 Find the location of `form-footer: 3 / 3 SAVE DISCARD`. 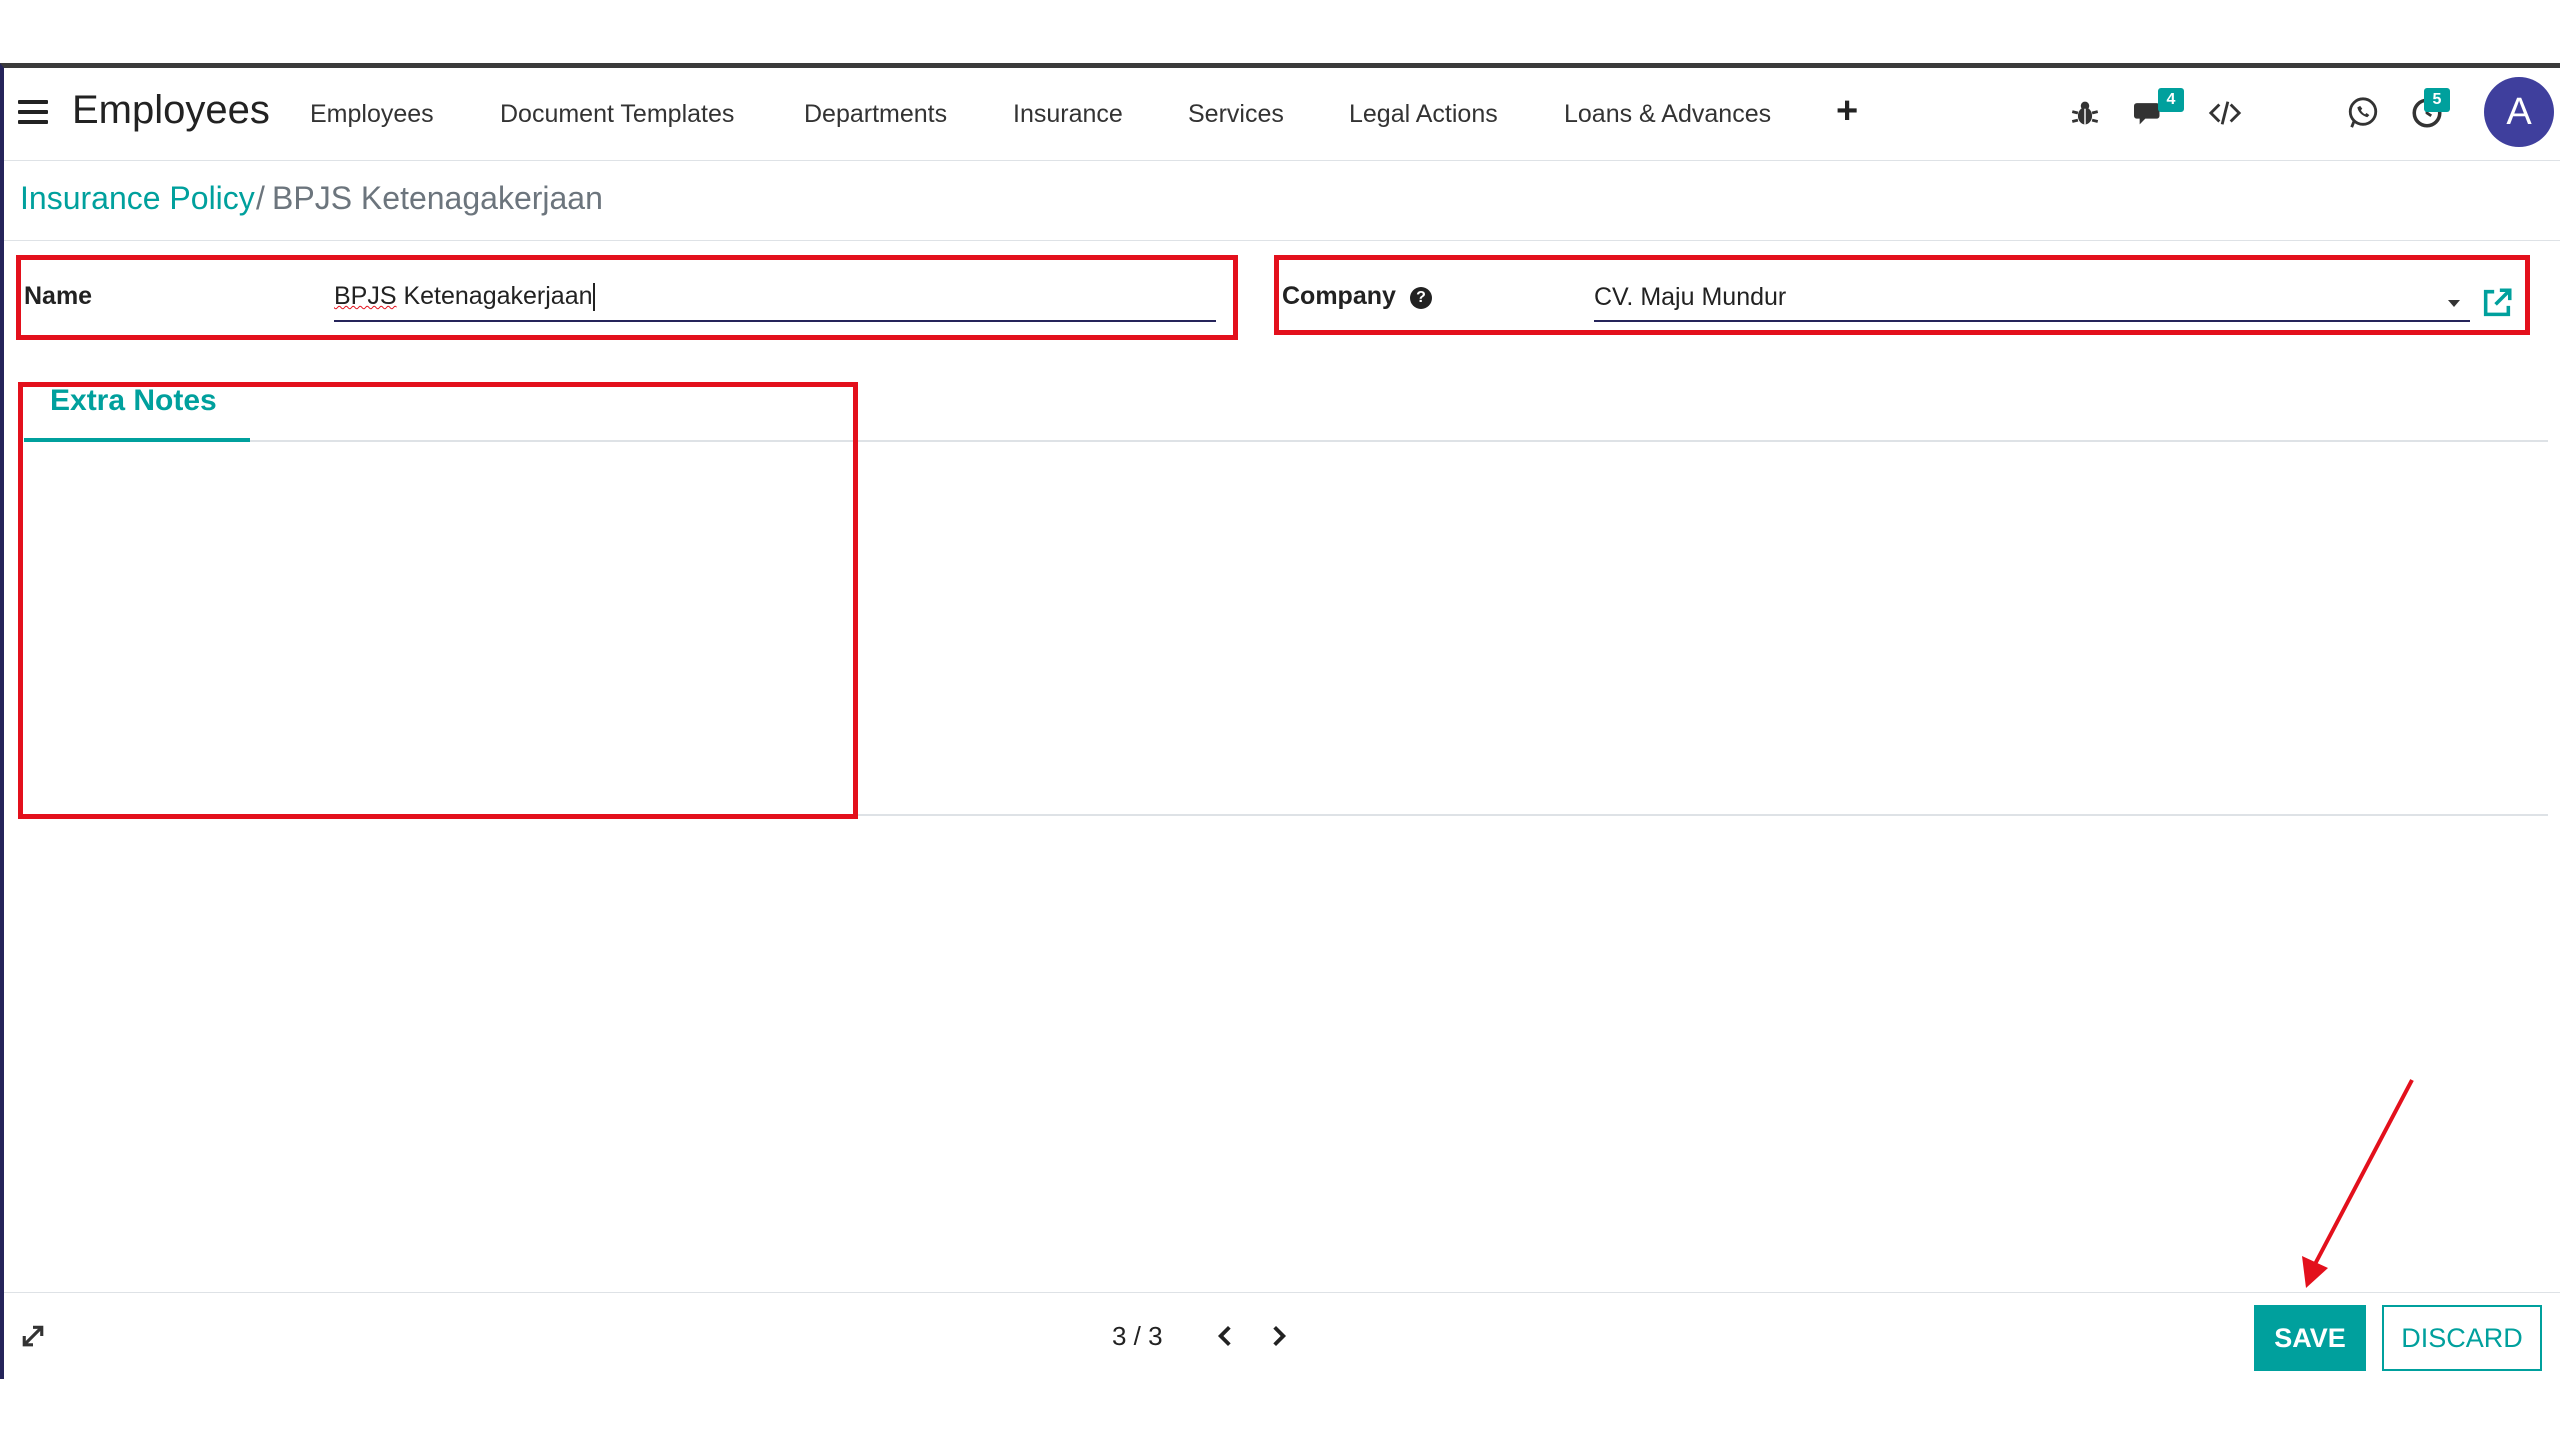

form-footer: 3 / 3 SAVE DISCARD is located at coordinates (1282, 1336).